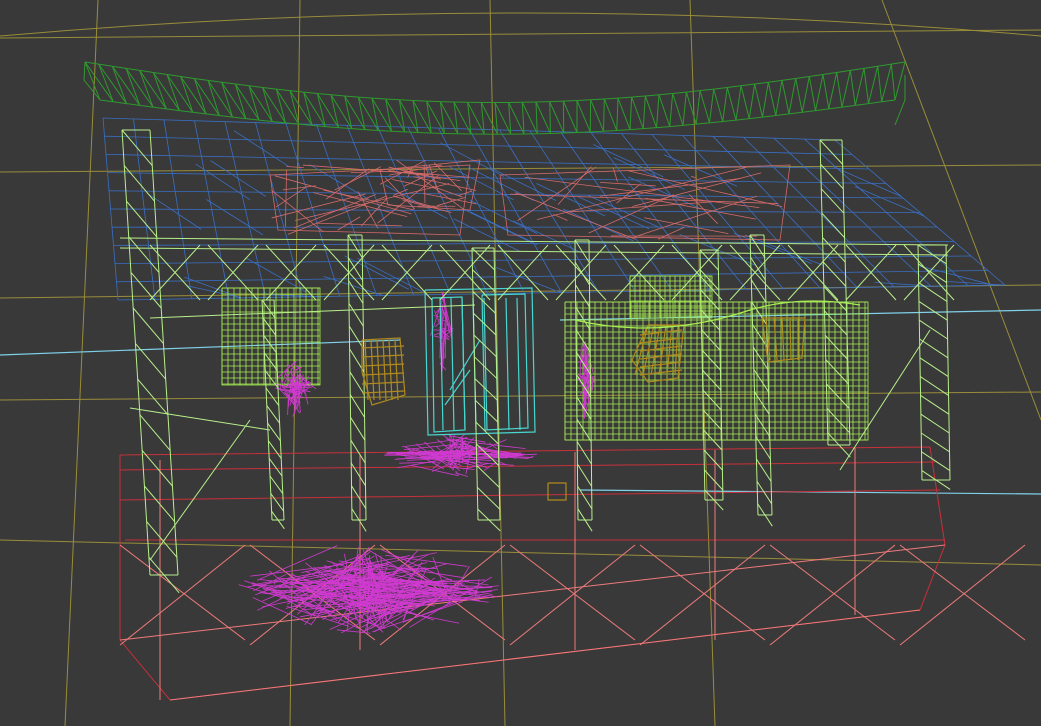 Image resolution: width=1041 pixels, height=726 pixels. What do you see at coordinates (286, 370) in the screenshot?
I see `hanging-cloth` at bounding box center [286, 370].